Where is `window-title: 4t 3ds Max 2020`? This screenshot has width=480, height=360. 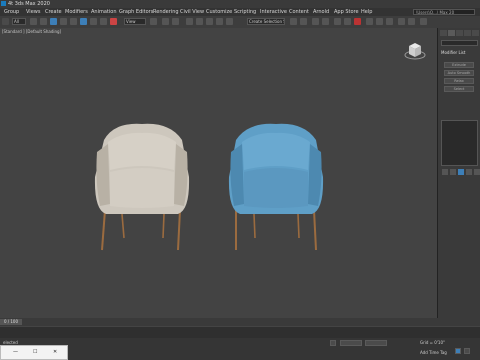
window-title: 4t 3ds Max 2020 is located at coordinates (29, 4).